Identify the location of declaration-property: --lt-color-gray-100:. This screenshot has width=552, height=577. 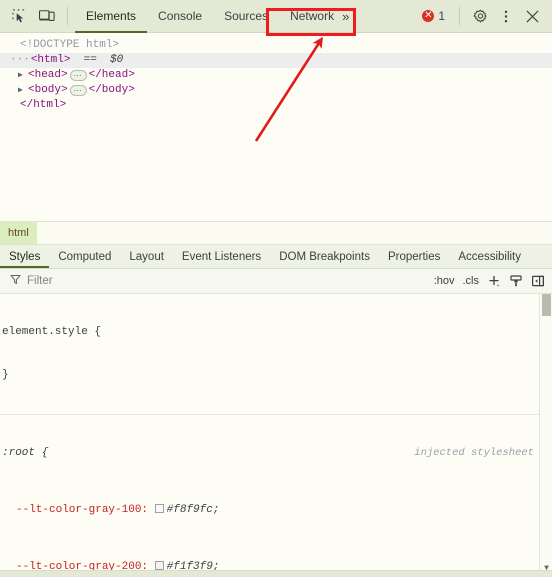
(82, 509).